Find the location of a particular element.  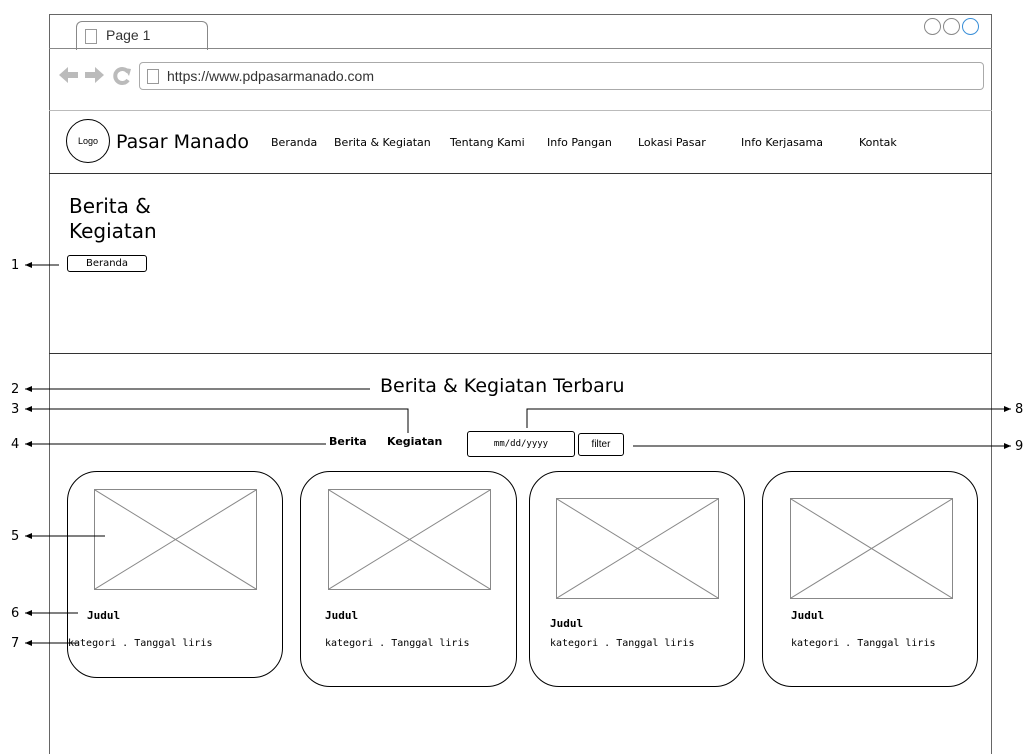

annotation-number-5: 5 is located at coordinates (15, 536).